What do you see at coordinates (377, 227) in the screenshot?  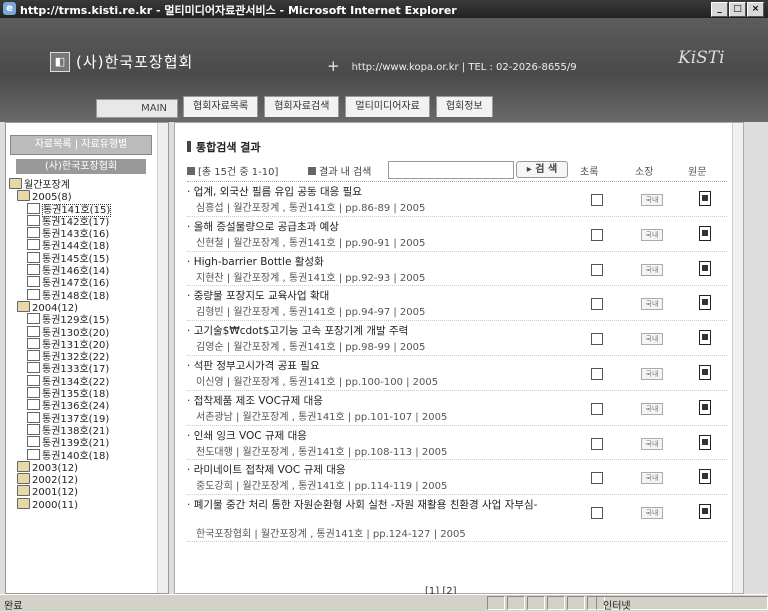 I see `result-title: · 올해 증설물량으로 공급초과 예상` at bounding box center [377, 227].